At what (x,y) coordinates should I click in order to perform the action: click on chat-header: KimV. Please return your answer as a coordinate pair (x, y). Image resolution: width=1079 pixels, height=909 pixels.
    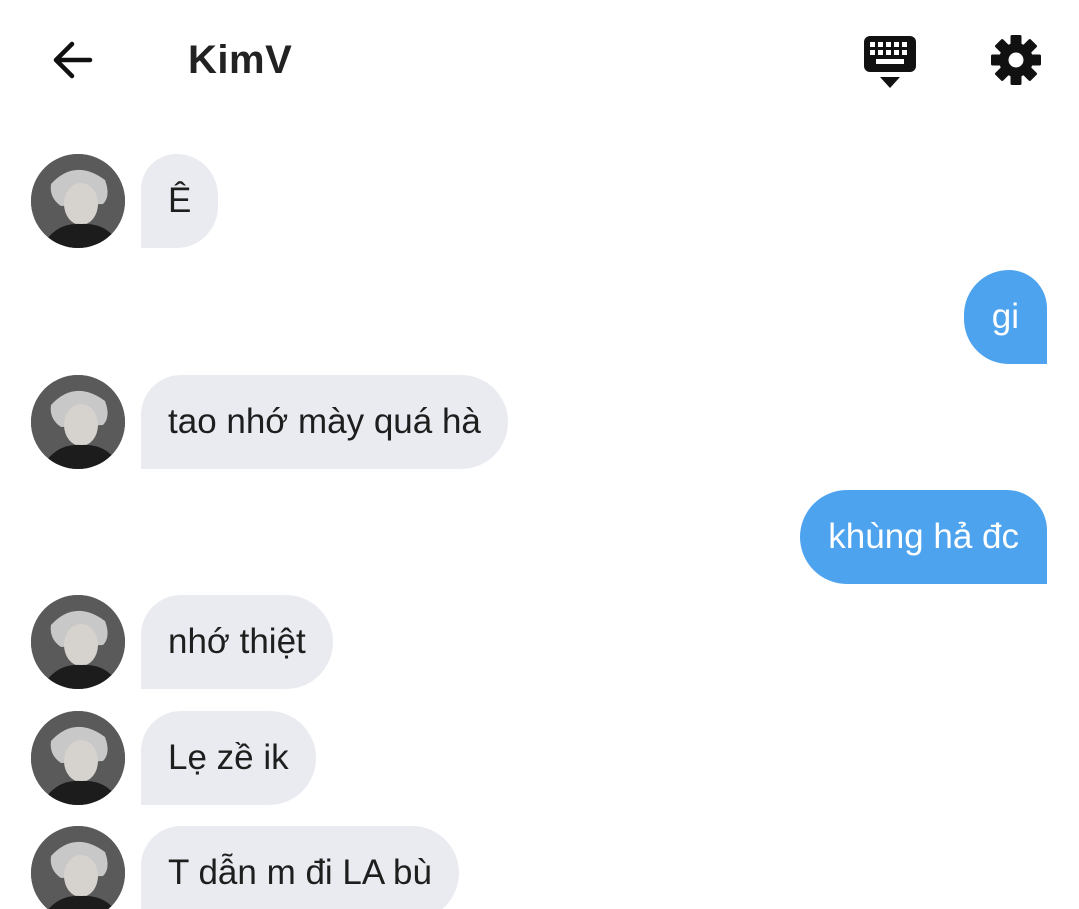
    Looking at the image, I should click on (539, 60).